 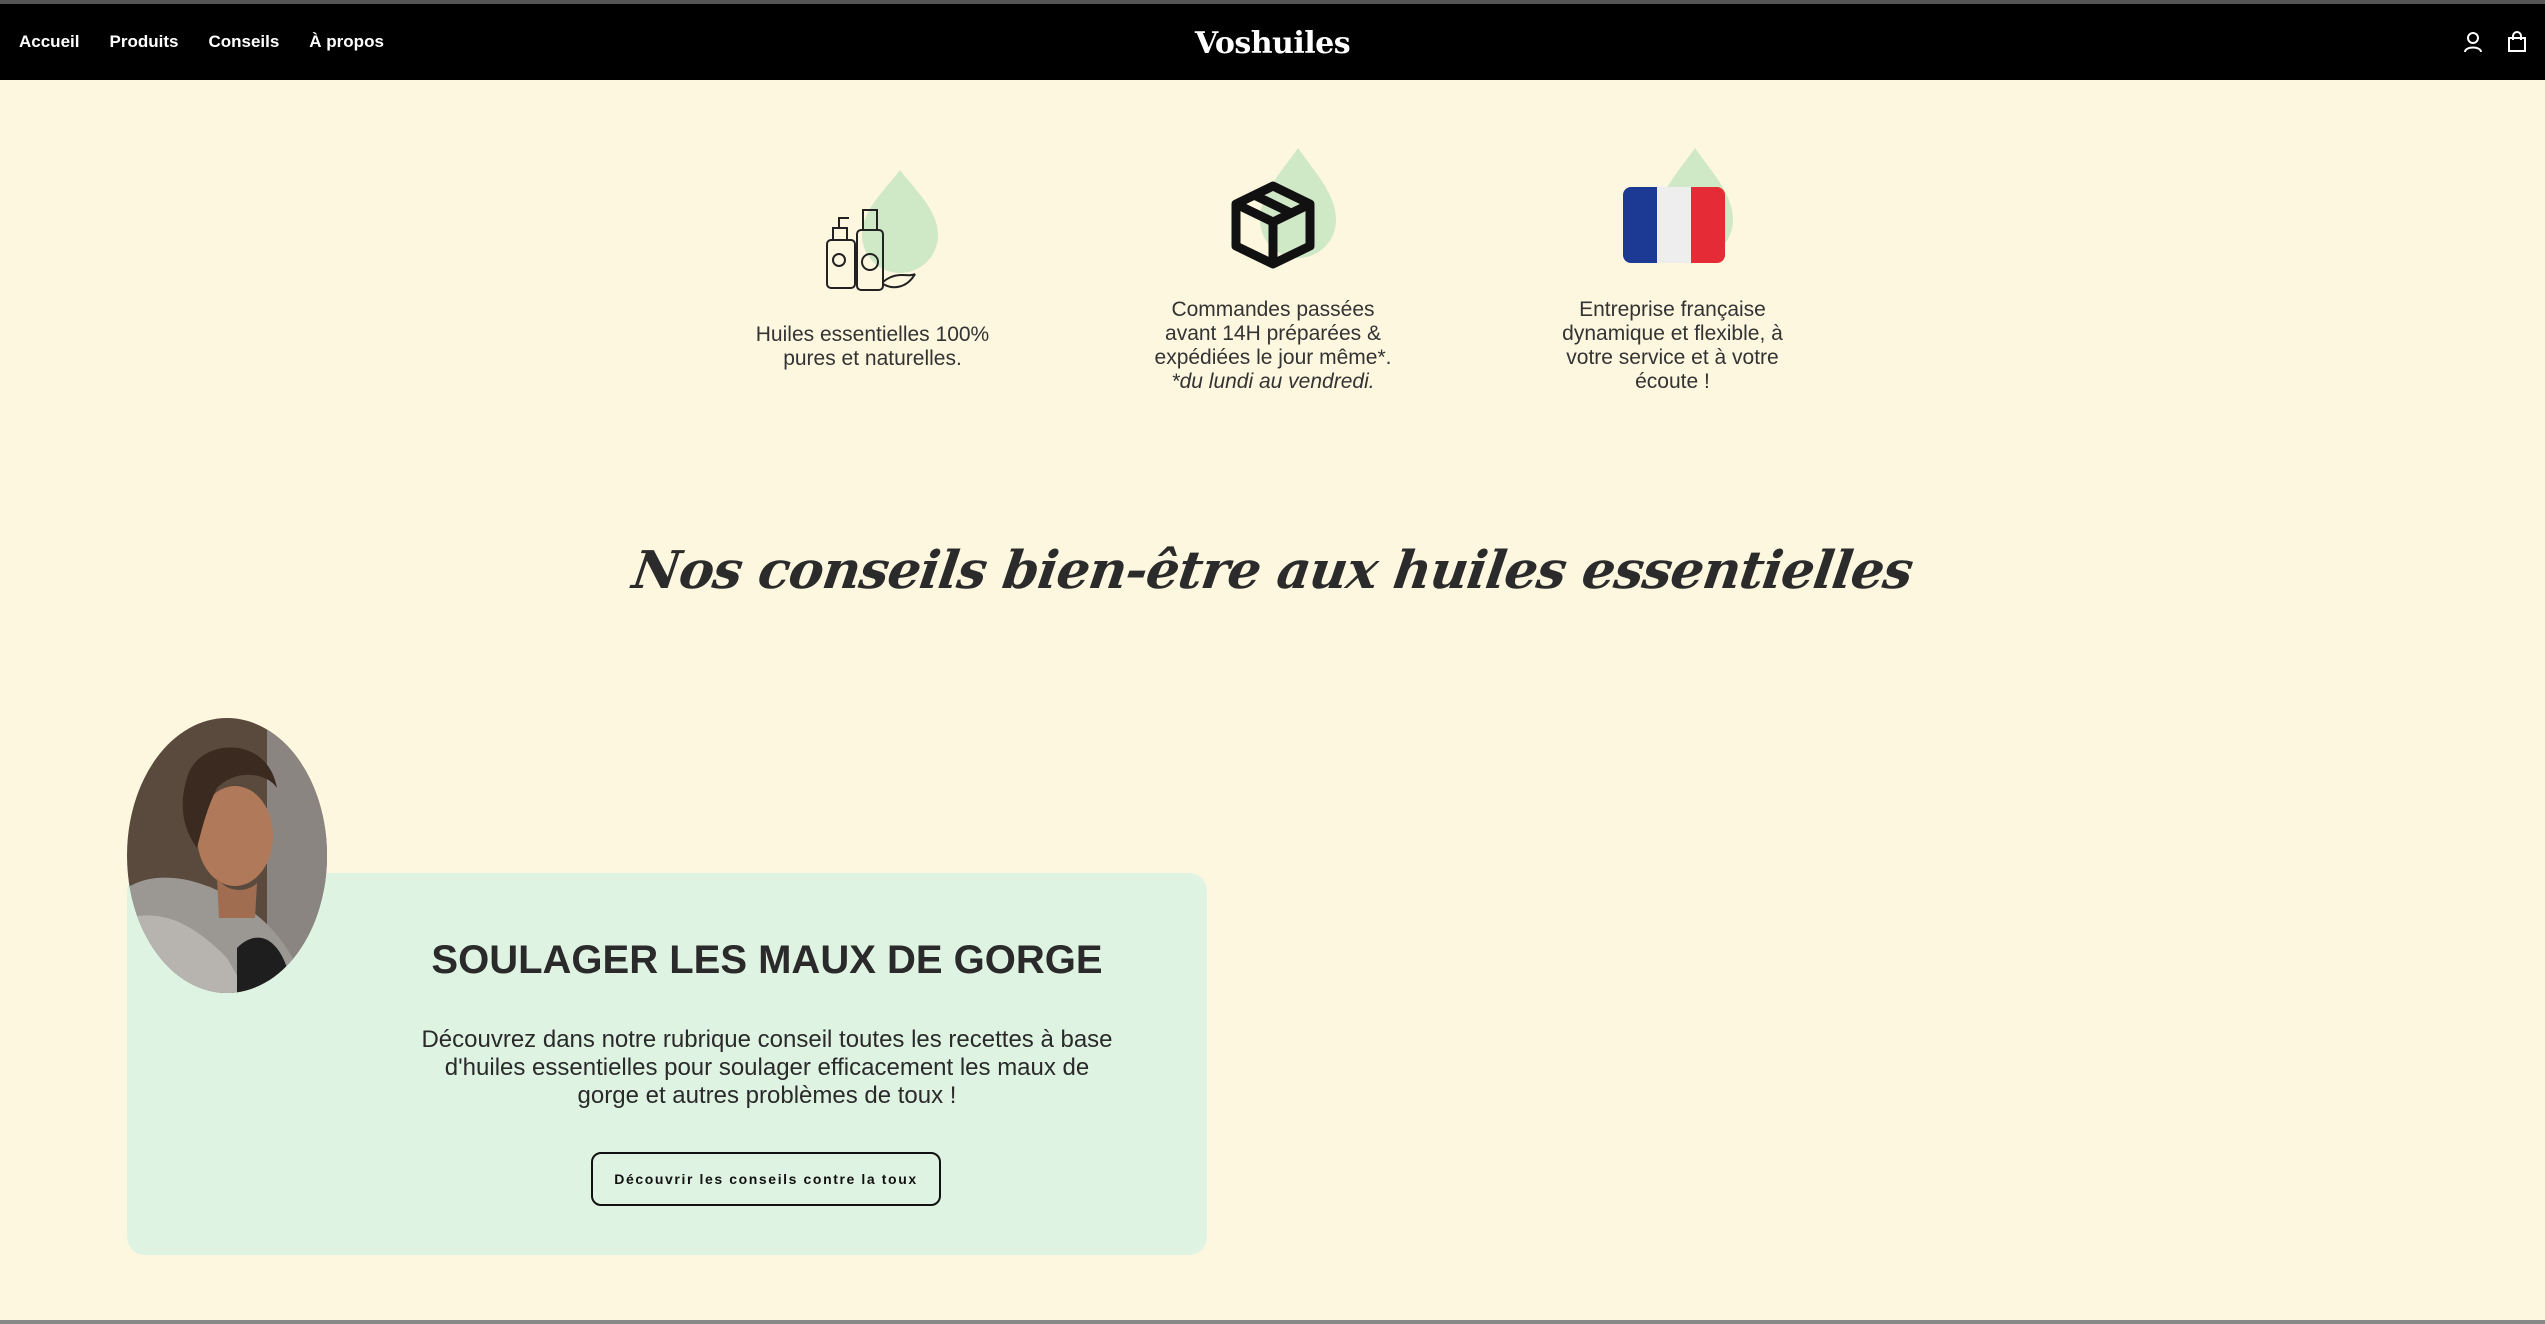 What do you see at coordinates (767, 960) in the screenshot?
I see `card-title: SOULAGER LES MAUX DE GORGE` at bounding box center [767, 960].